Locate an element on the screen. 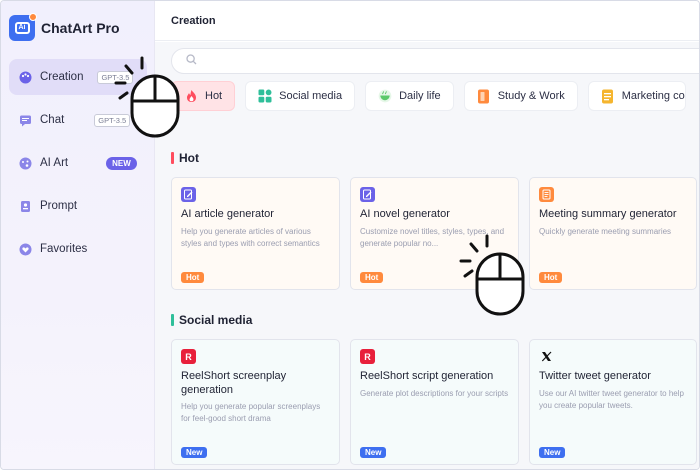 This screenshot has height=470, width=700. logo-text: Ai is located at coordinates (22, 28).